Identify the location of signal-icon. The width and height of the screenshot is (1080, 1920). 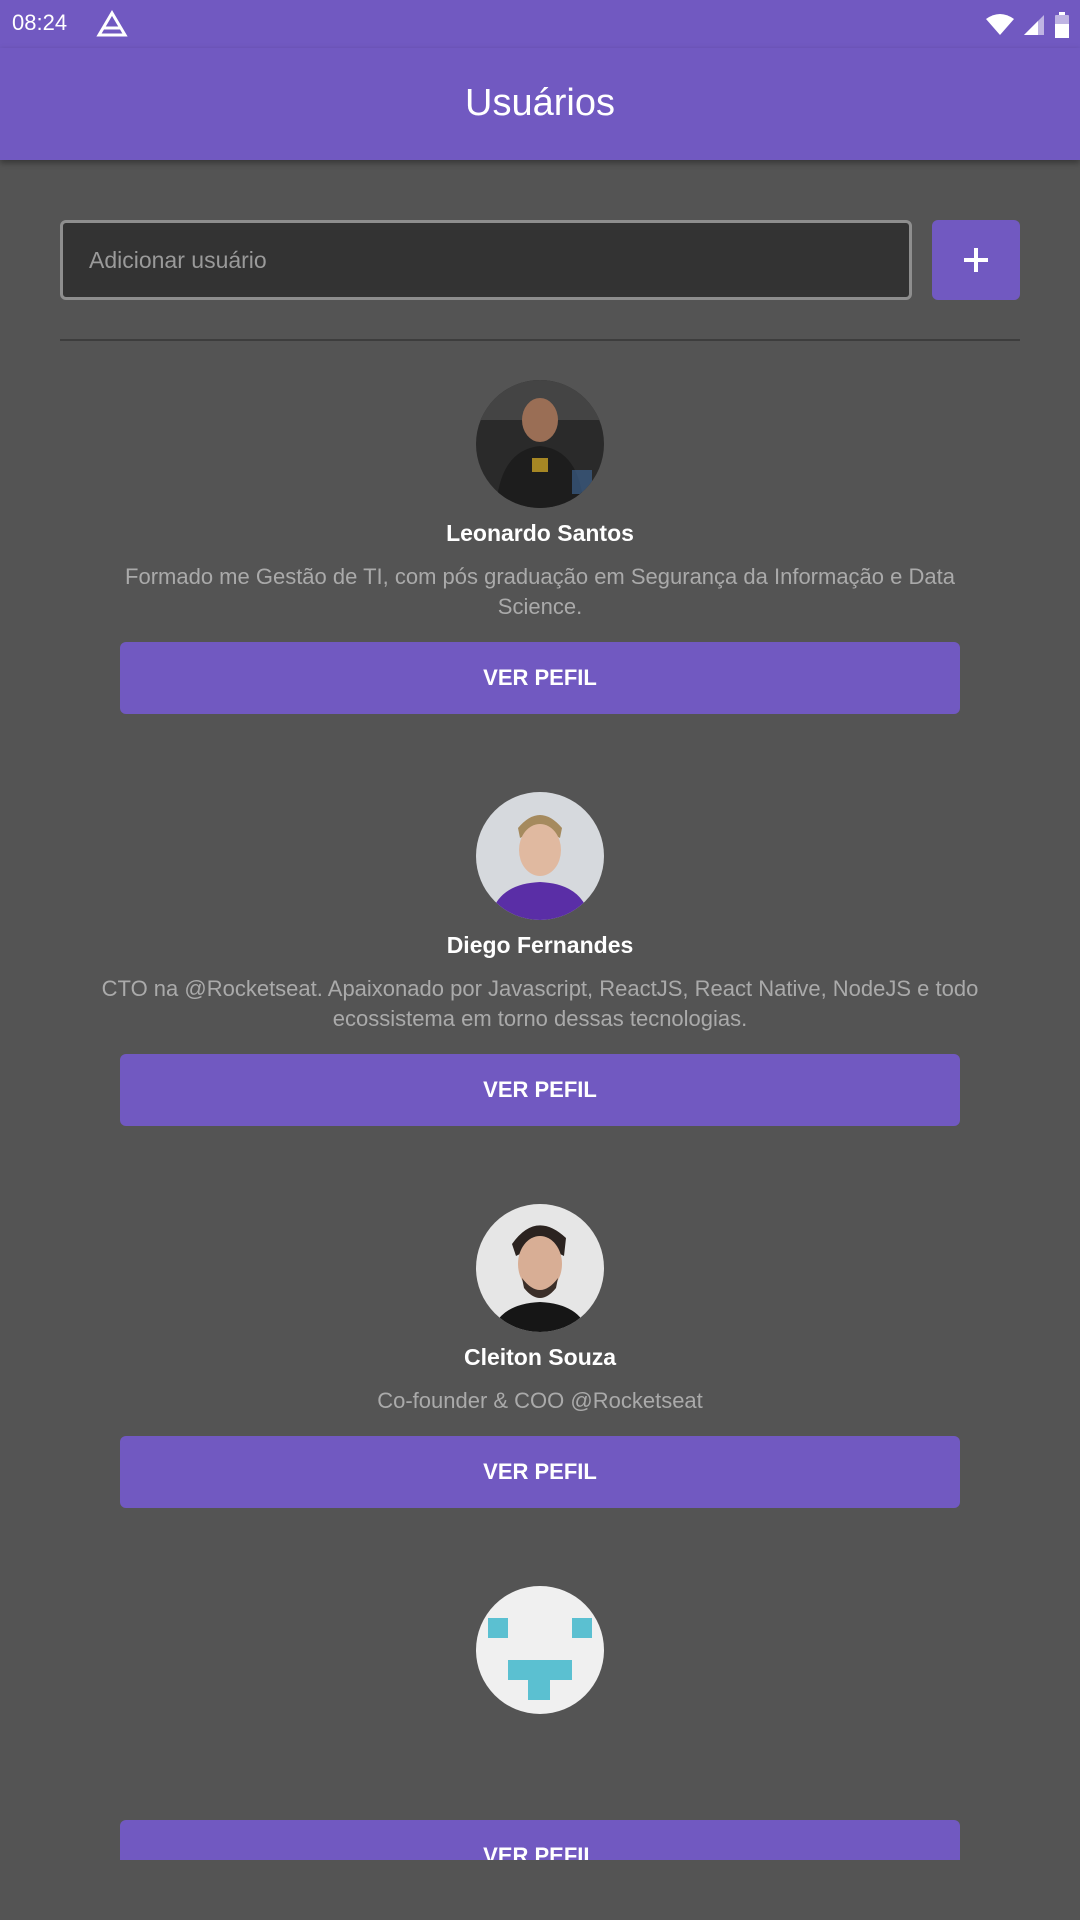
(1034, 25).